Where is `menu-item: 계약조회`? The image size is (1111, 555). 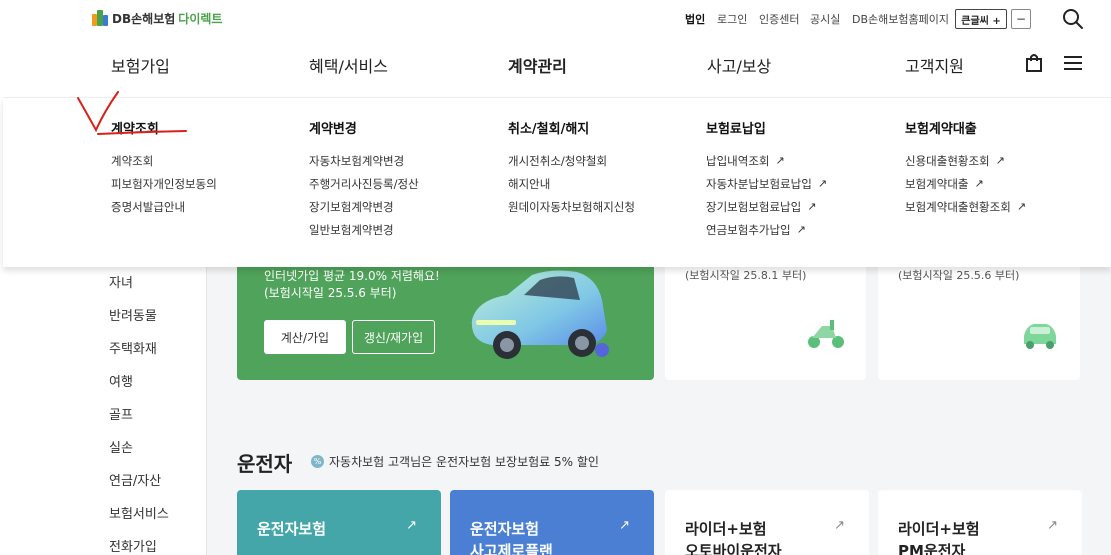
menu-item: 계약조회 is located at coordinates (164, 160).